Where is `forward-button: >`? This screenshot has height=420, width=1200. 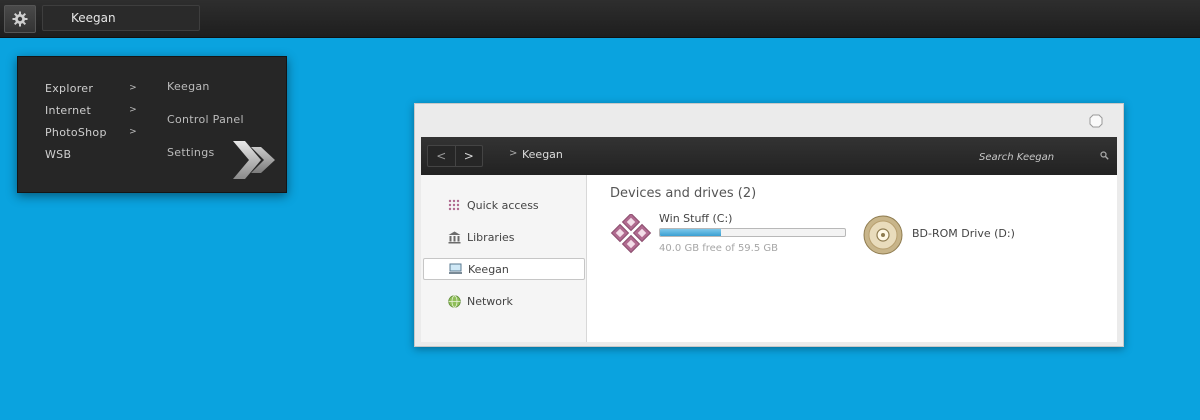 forward-button: > is located at coordinates (468, 156).